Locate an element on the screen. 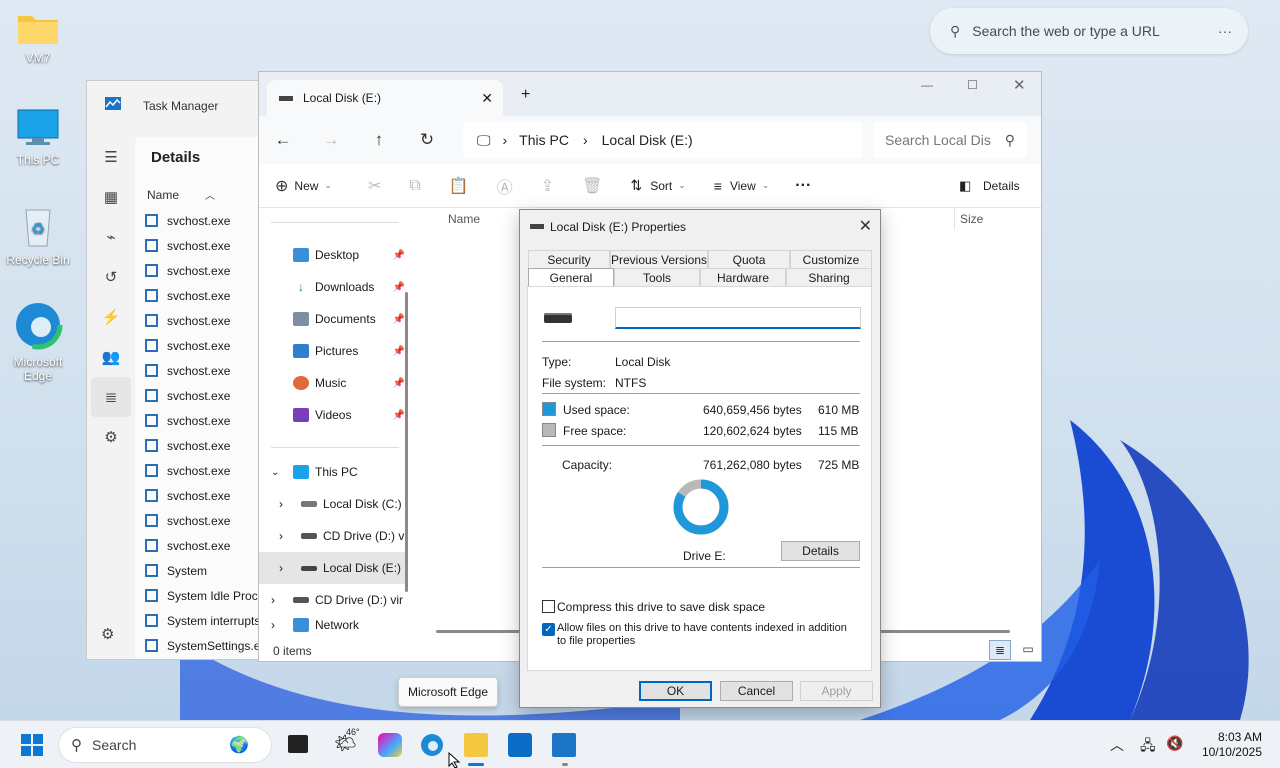  desktop-icon-recycle-bin: ♻ Recycle Bin is located at coordinates (38, 235).